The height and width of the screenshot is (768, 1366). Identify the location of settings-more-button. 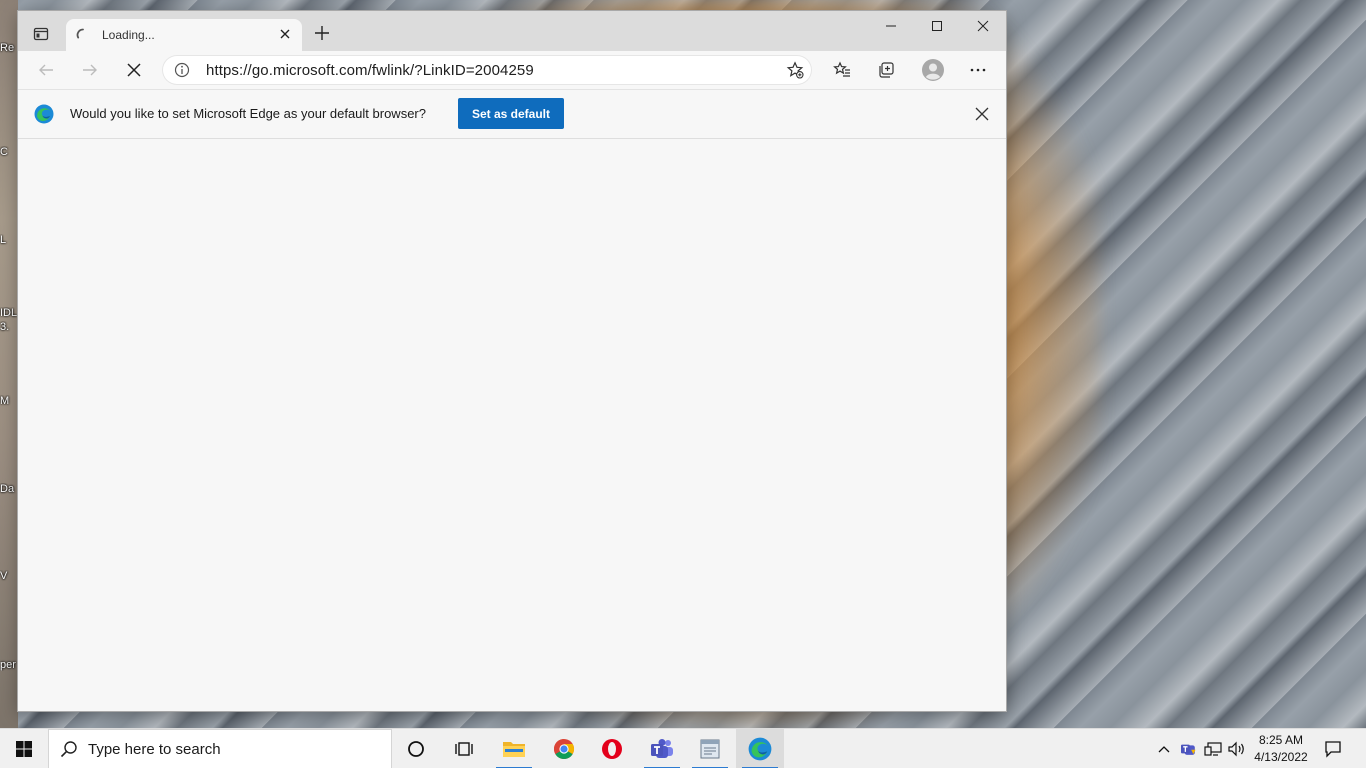
(978, 70).